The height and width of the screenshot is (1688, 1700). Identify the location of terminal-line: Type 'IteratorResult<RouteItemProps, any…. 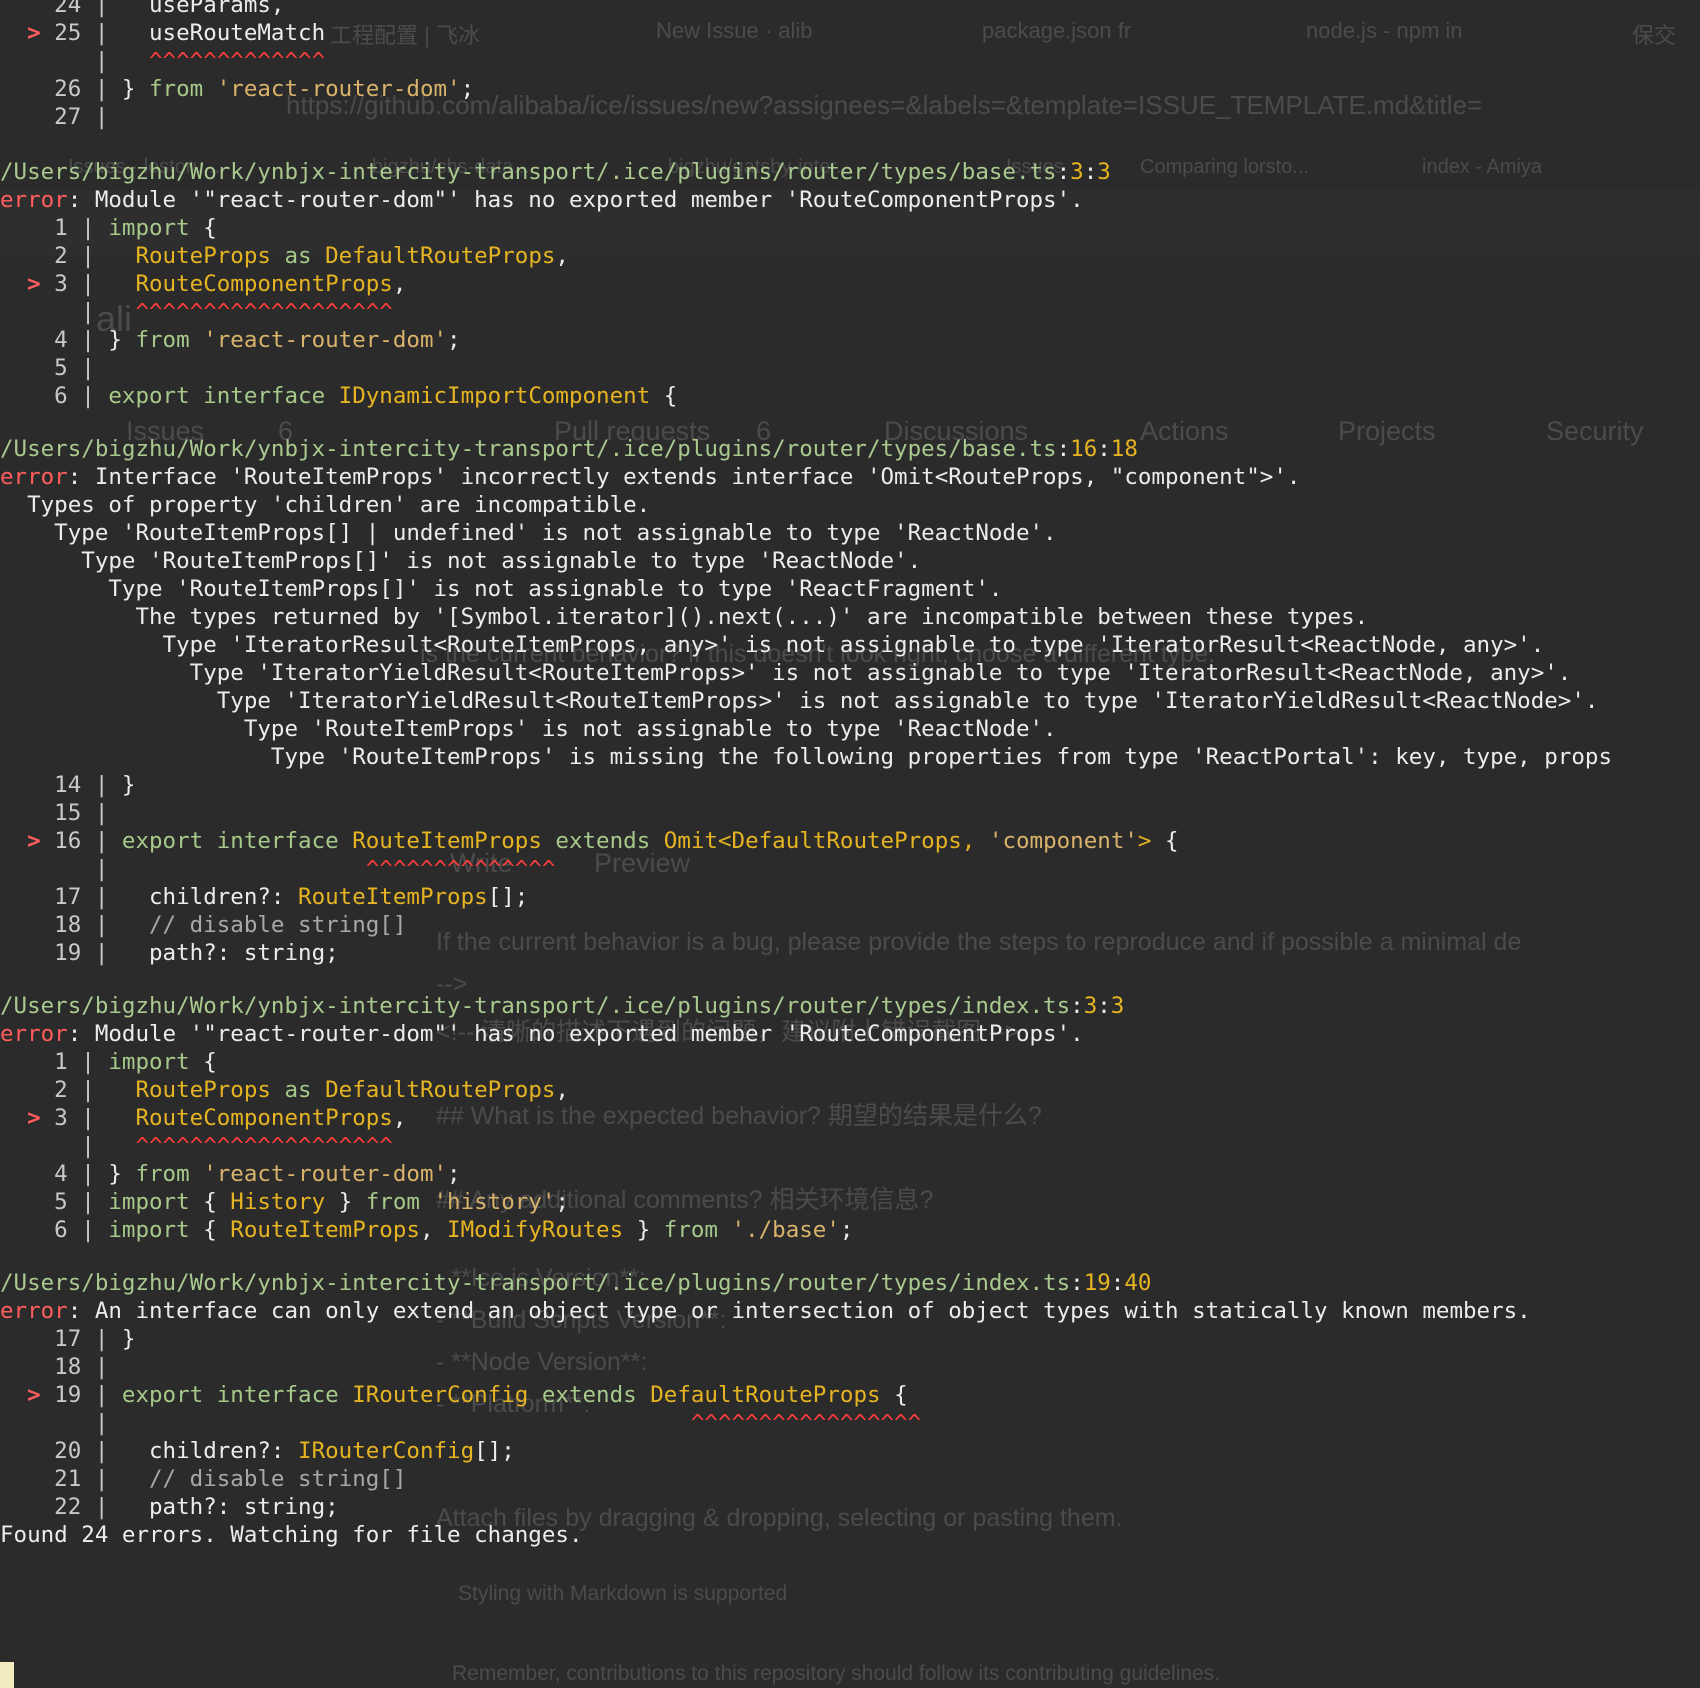
(772, 645).